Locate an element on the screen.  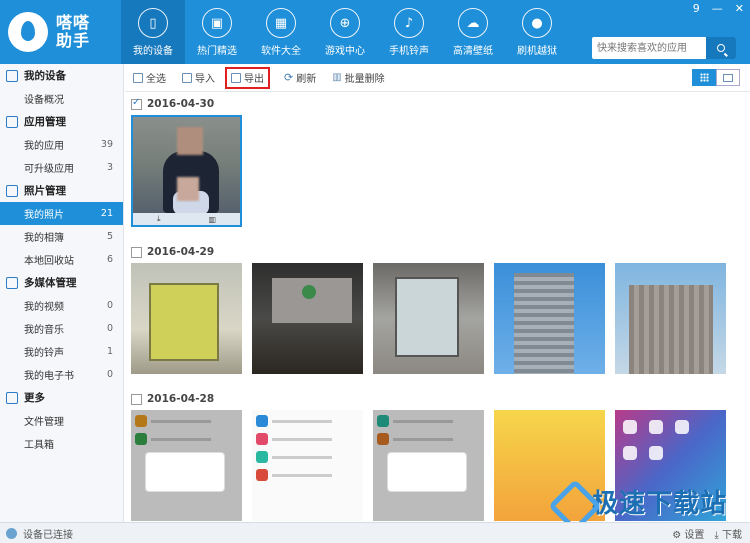
search-icon is located at coordinates (721, 48).